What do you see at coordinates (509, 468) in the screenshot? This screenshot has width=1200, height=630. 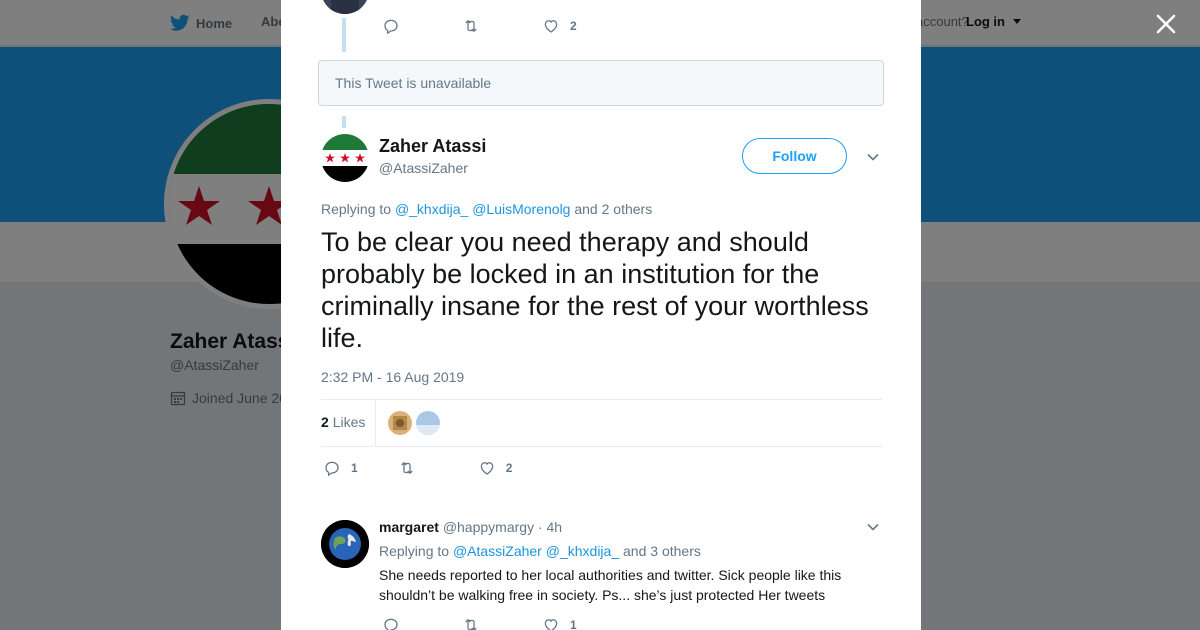 I see `like-count: 2` at bounding box center [509, 468].